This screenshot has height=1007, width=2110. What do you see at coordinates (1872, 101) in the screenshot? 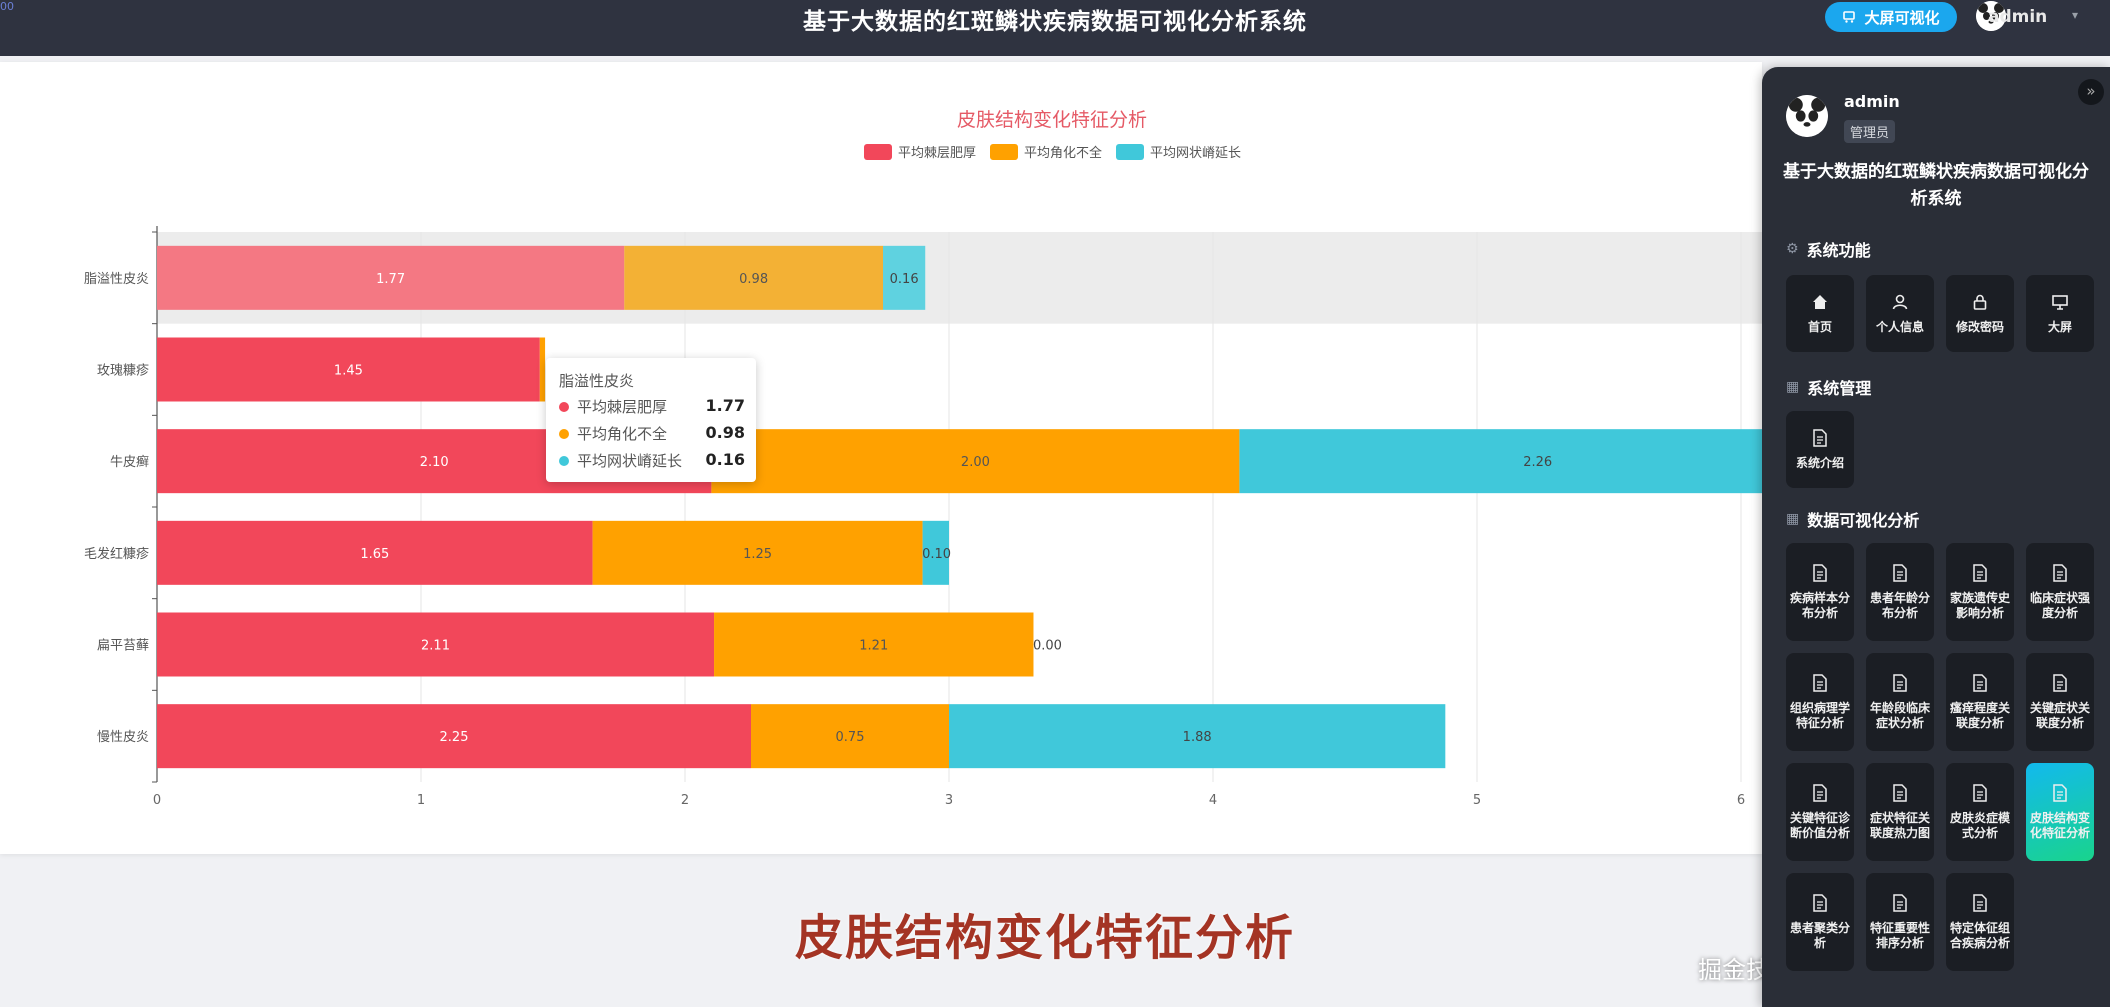
I see `sidebar-username: admin` at bounding box center [1872, 101].